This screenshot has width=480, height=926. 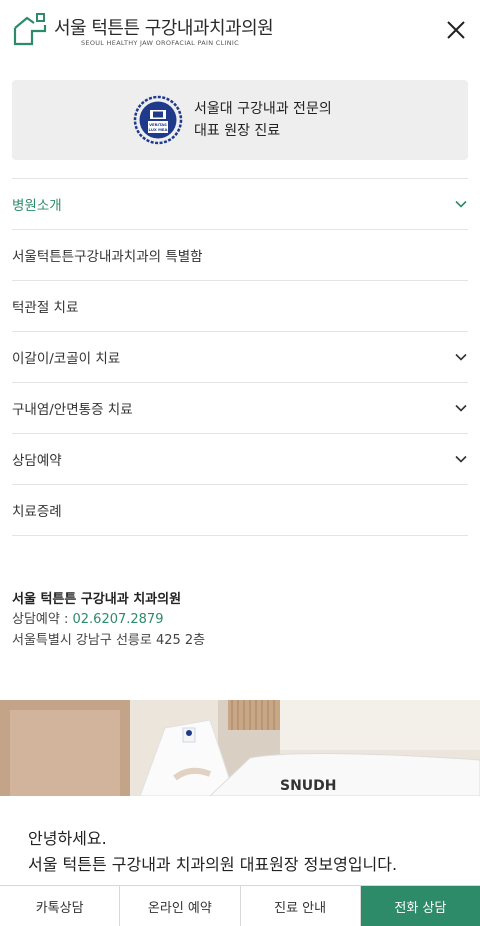 What do you see at coordinates (60, 906) in the screenshot?
I see `kakao-consult-button: 카톡상담` at bounding box center [60, 906].